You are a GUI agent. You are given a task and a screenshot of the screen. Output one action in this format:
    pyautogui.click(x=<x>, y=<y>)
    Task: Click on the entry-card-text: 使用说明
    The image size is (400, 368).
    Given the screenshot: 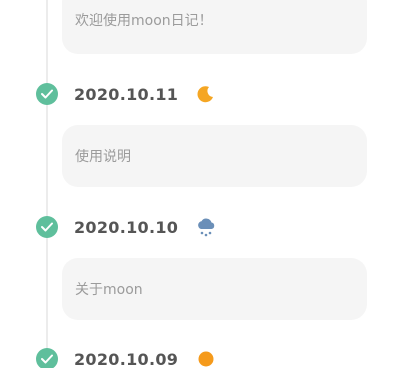 What is the action you would take?
    pyautogui.click(x=103, y=157)
    